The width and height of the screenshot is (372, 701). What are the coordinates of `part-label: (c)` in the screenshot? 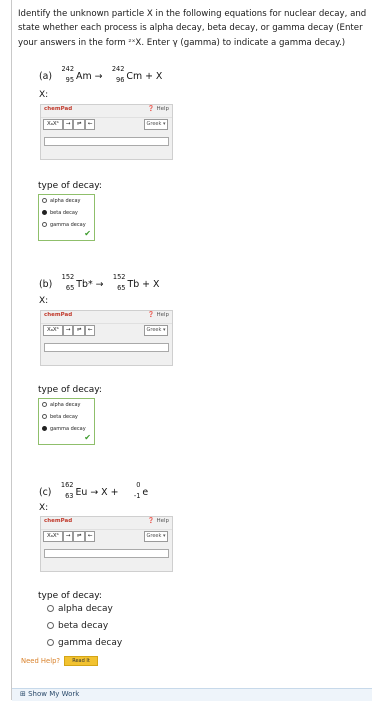 It's located at (45, 492).